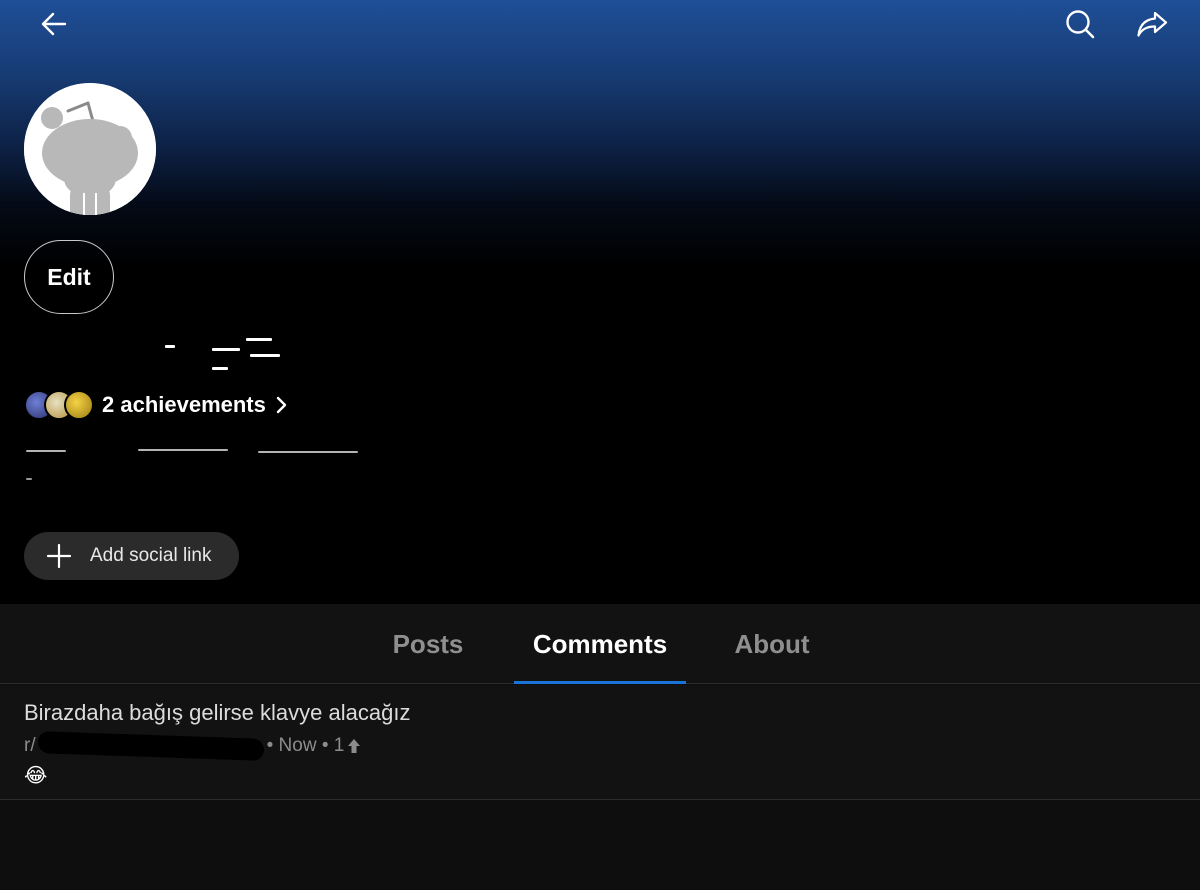  What do you see at coordinates (281, 405) in the screenshot?
I see `chevron-right-icon` at bounding box center [281, 405].